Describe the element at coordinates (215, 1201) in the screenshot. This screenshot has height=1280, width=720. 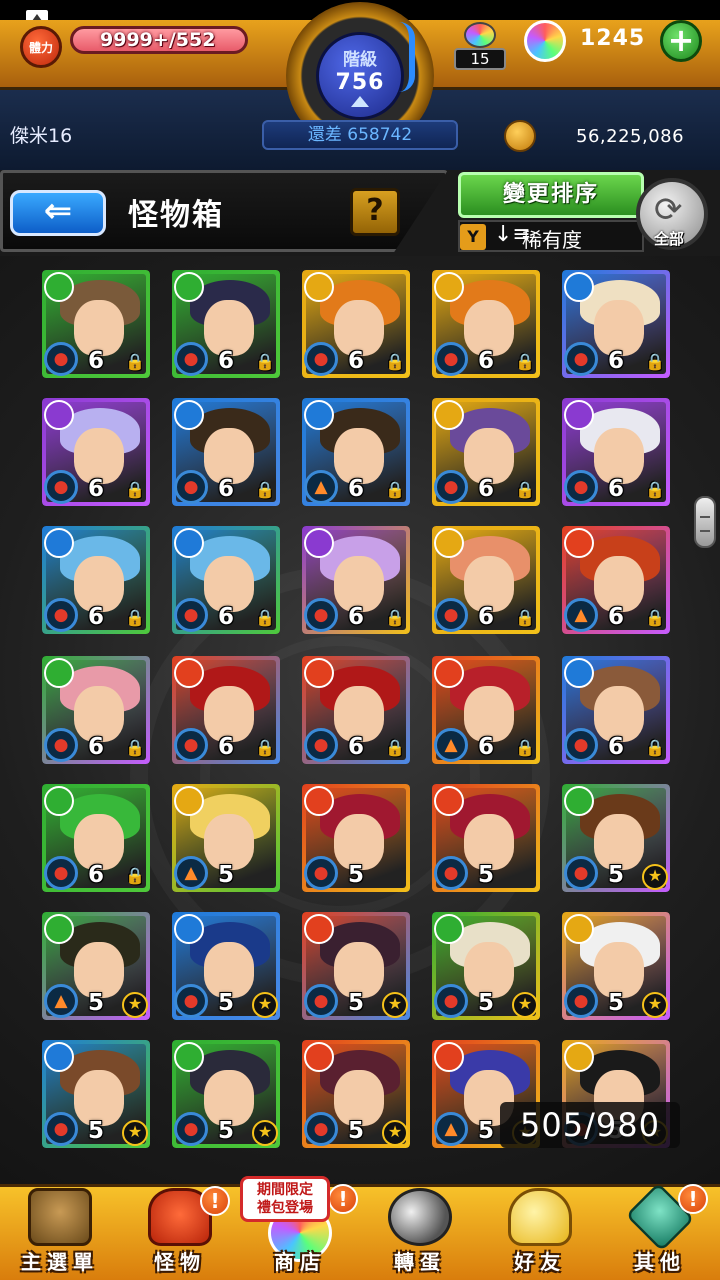
I see `nav-monster-alert: !` at that location.